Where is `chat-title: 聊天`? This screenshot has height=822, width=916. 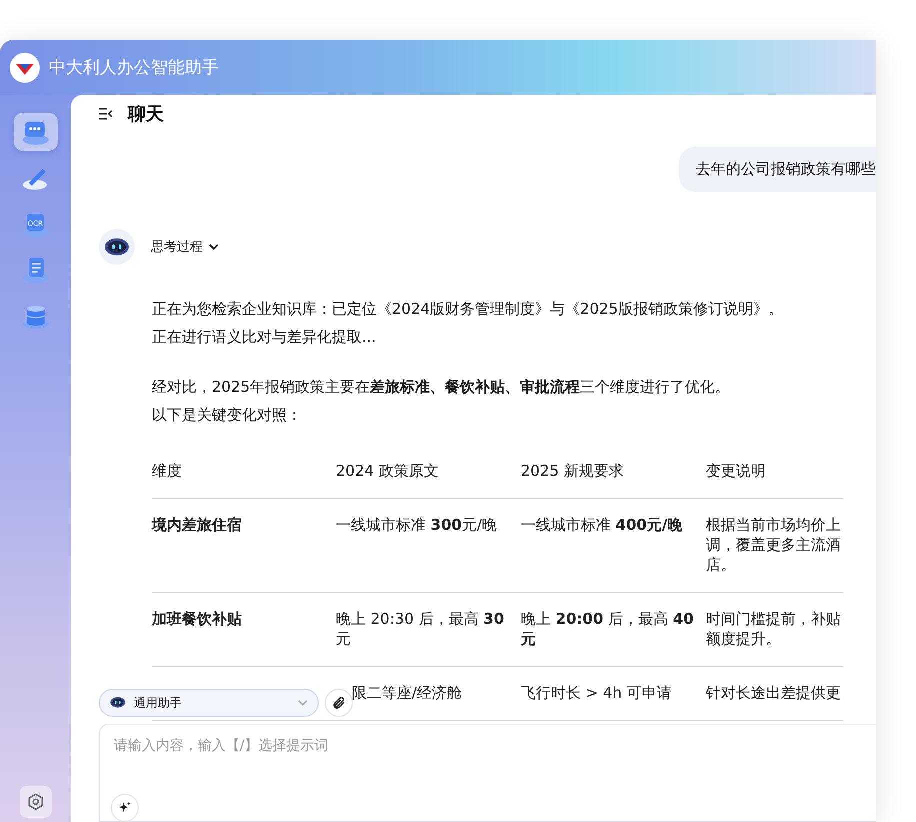 chat-title: 聊天 is located at coordinates (146, 114).